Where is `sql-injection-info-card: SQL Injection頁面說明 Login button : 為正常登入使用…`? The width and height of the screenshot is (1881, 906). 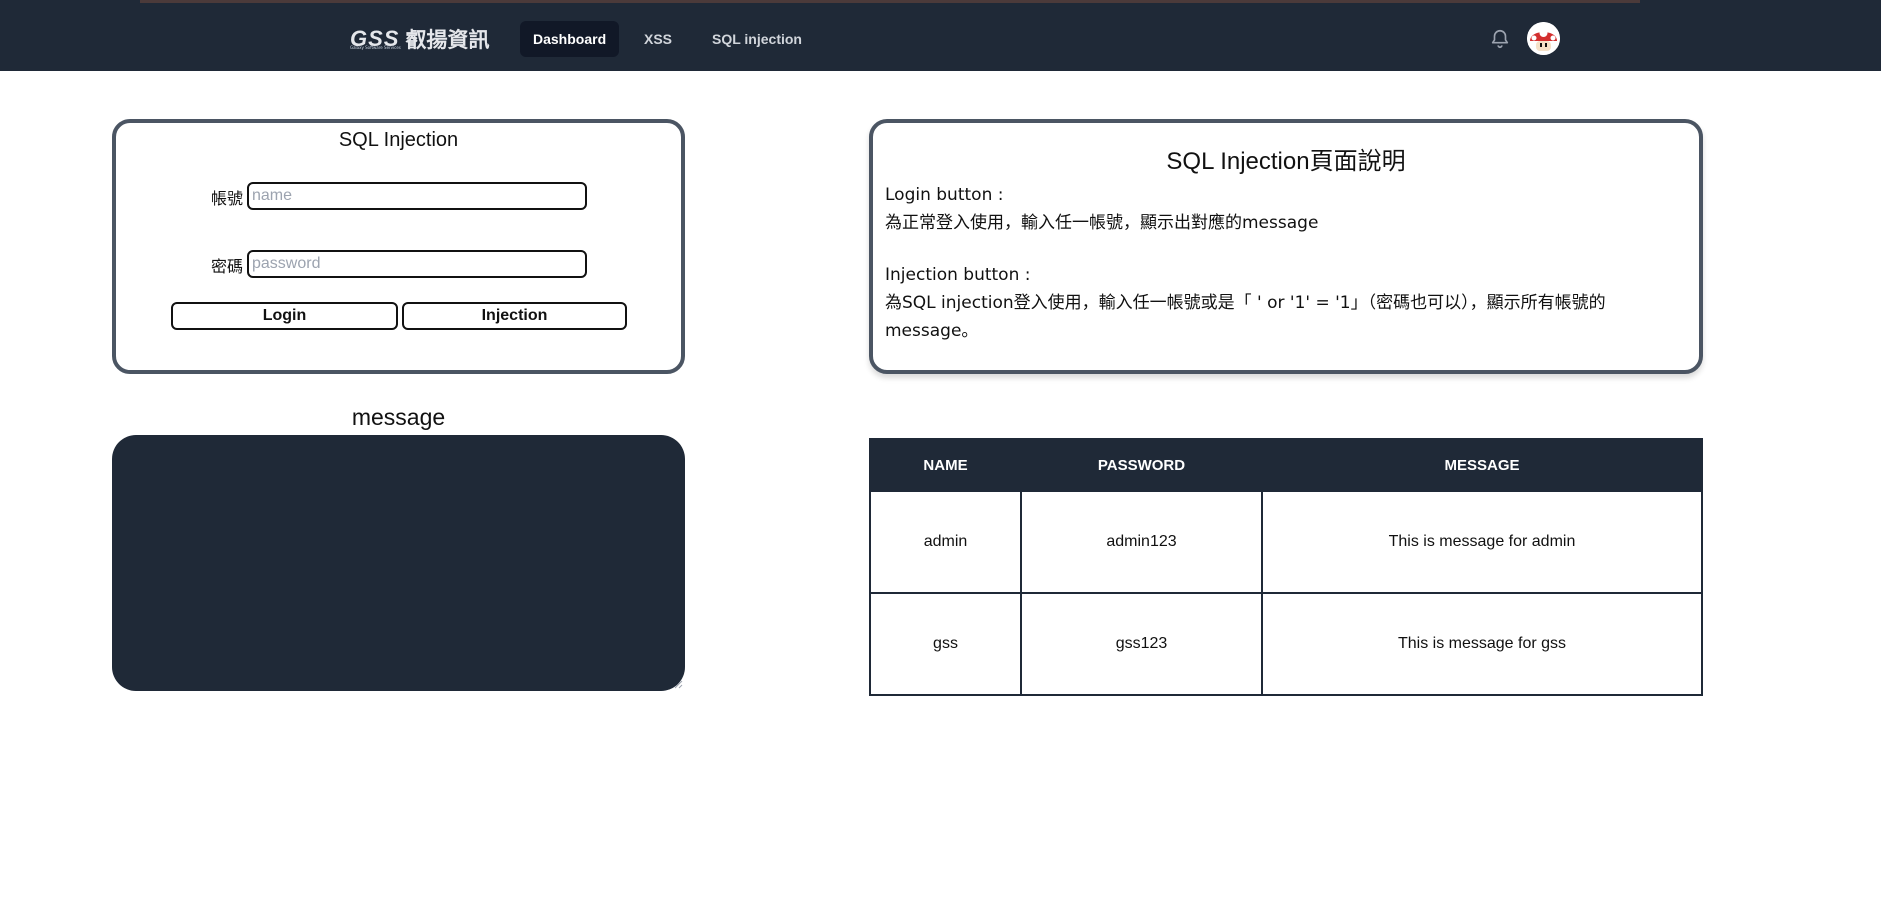
sql-injection-info-card: SQL Injection頁面說明 Login button : 為正常登入使用… is located at coordinates (1286, 246).